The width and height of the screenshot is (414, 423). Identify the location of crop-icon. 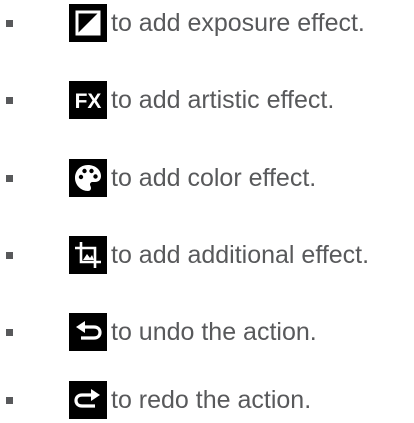
(88, 255).